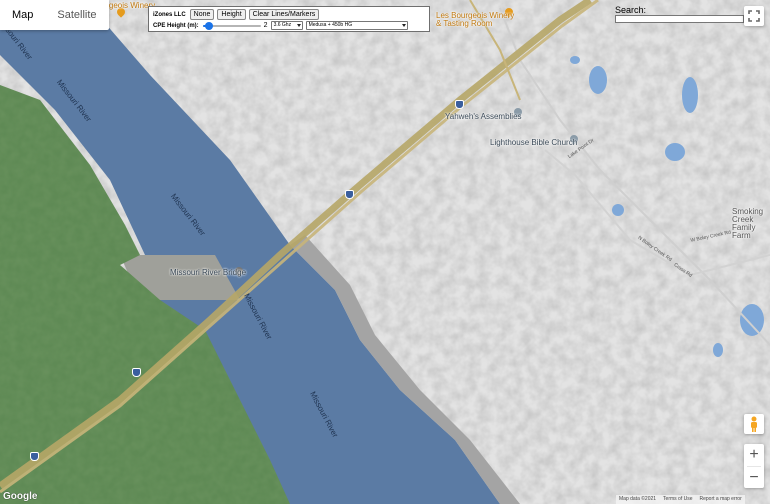 The image size is (770, 504). I want to click on terms-link: Terms of Use, so click(677, 499).